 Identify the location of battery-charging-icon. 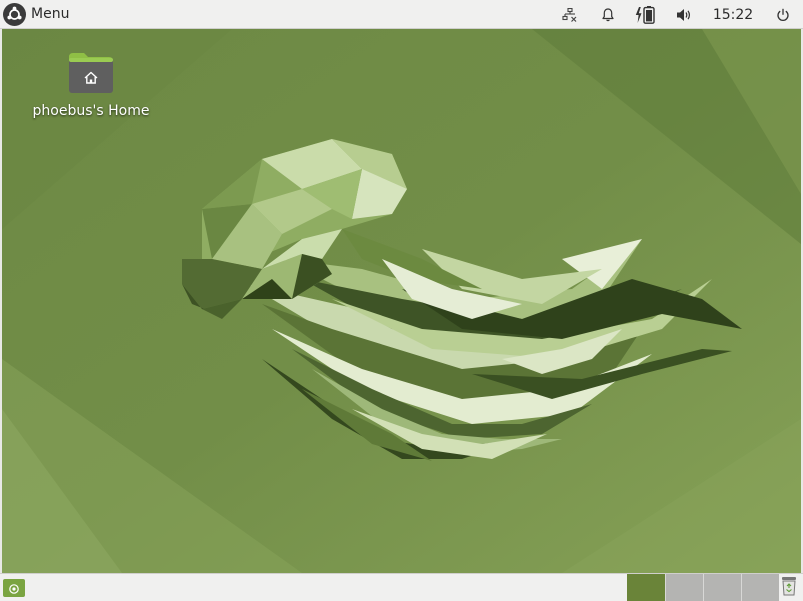
(646, 14).